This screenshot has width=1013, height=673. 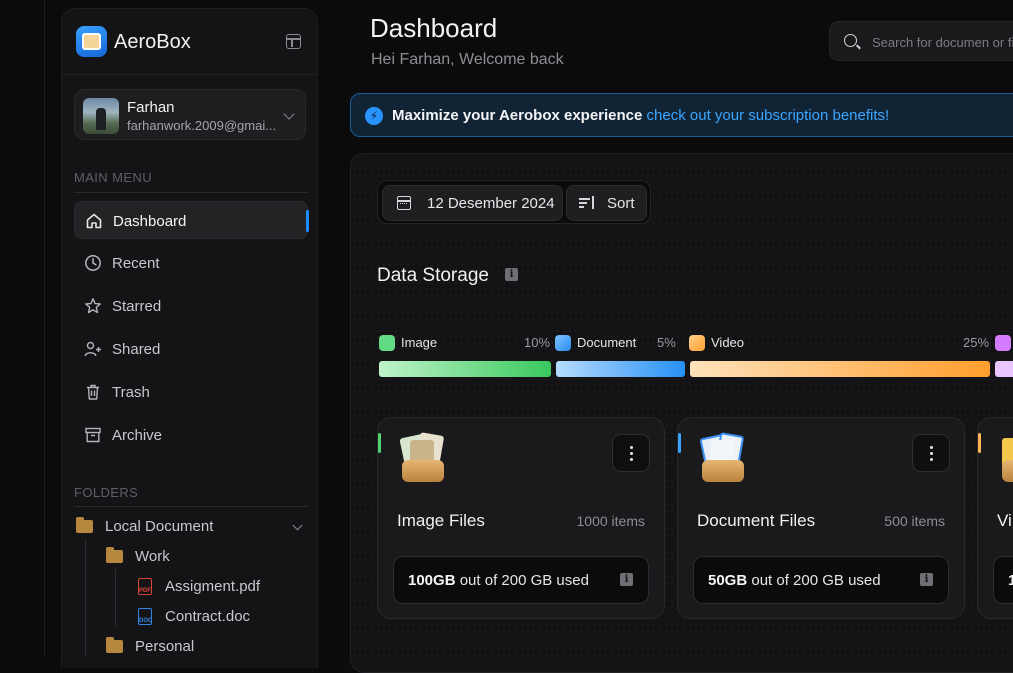 What do you see at coordinates (136, 263) in the screenshot?
I see `sidebar-item-label: Recent` at bounding box center [136, 263].